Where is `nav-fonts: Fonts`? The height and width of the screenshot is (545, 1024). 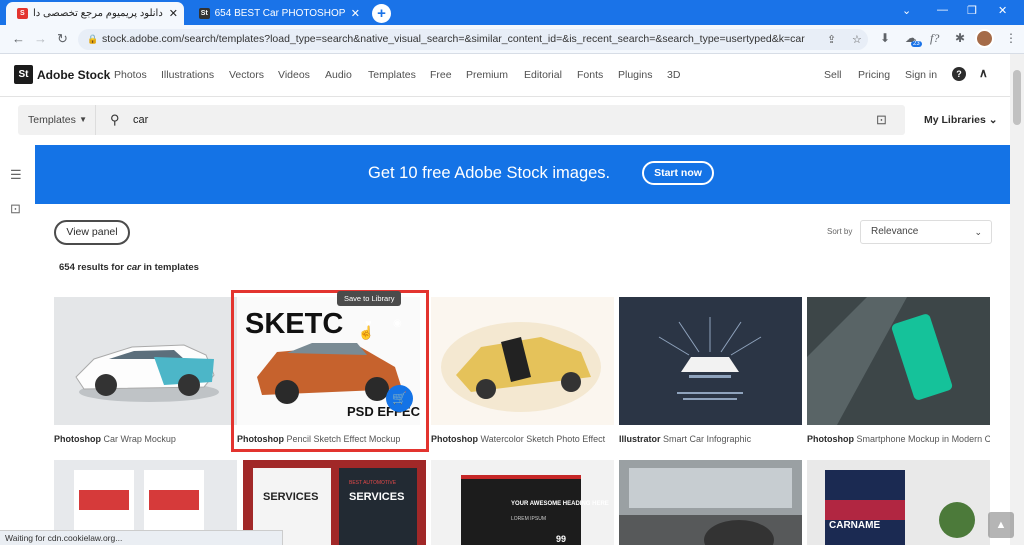 nav-fonts: Fonts is located at coordinates (590, 75).